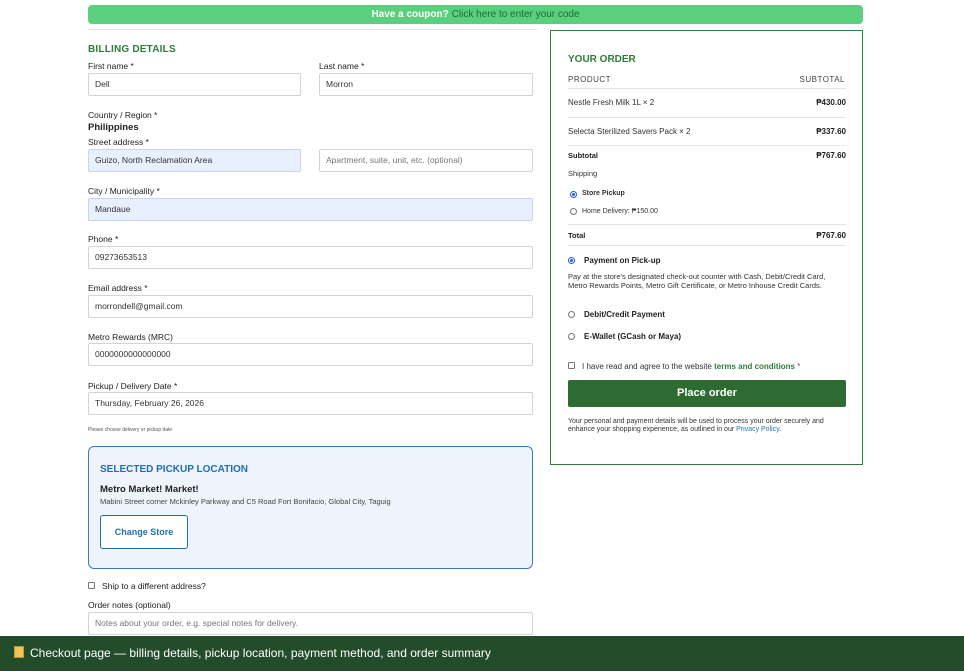  I want to click on ship-different-checkbox, so click(91, 585).